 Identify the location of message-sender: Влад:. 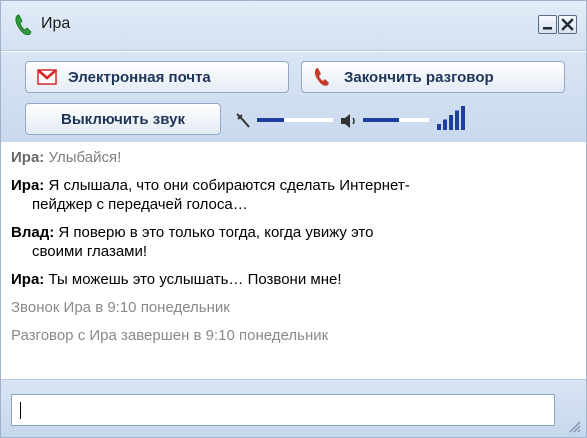
(33, 232).